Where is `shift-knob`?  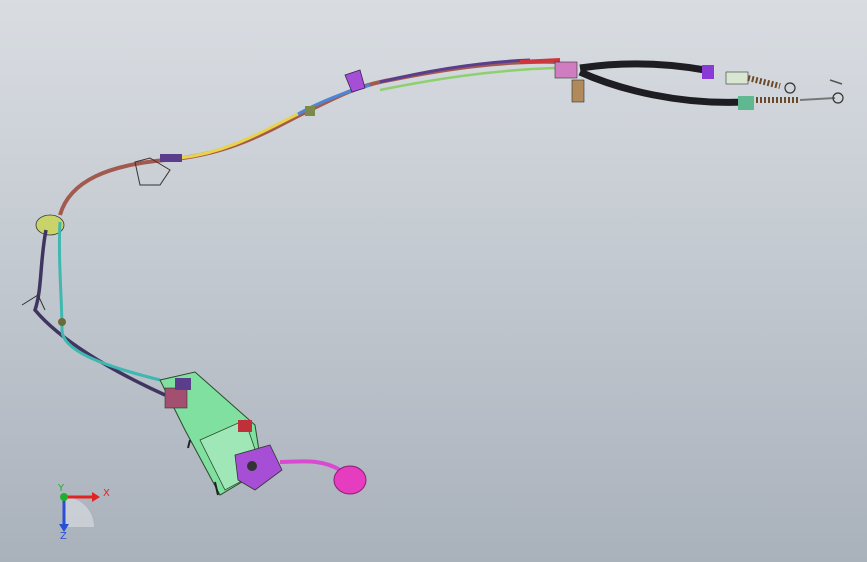
shift-knob is located at coordinates (350, 480).